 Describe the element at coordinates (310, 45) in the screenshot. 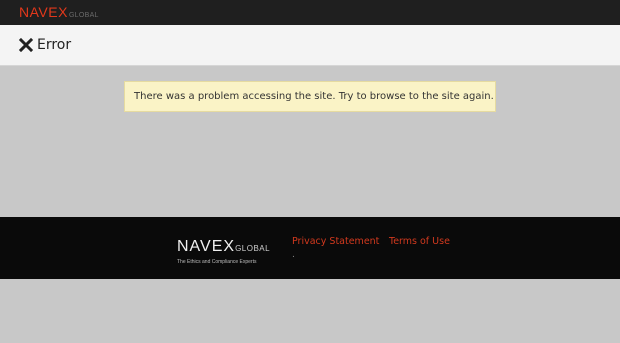

I see `error-title-bar: Error` at that location.